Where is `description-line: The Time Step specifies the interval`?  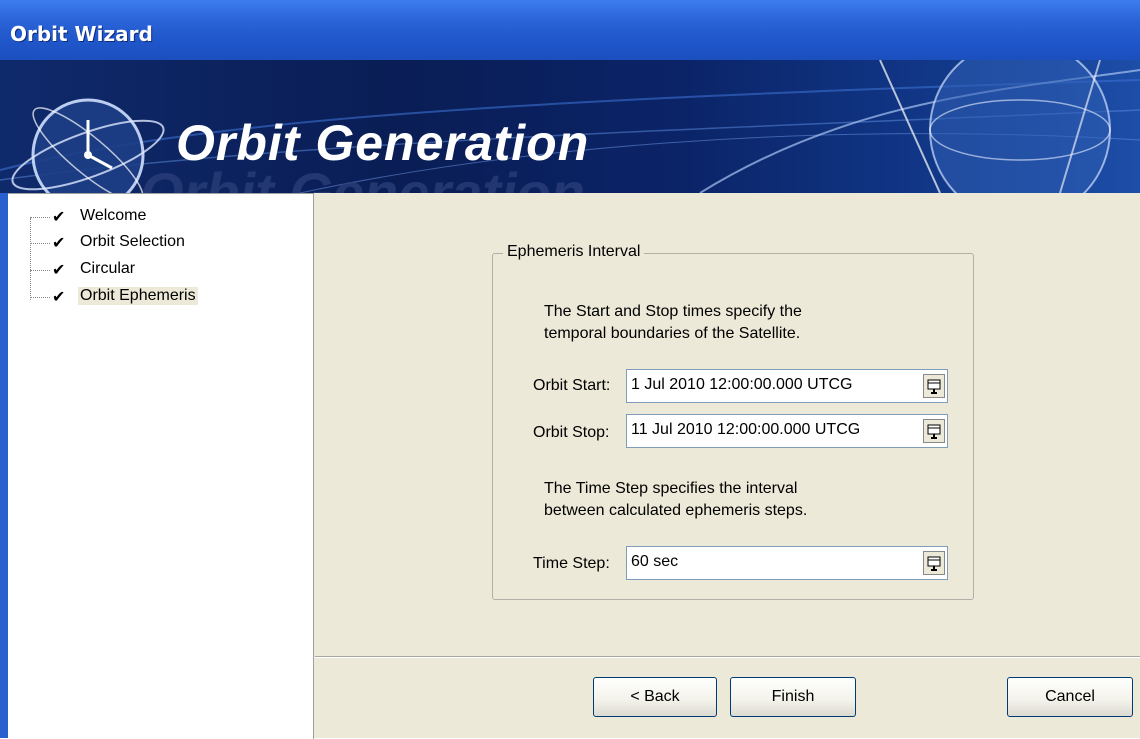 description-line: The Time Step specifies the interval is located at coordinates (671, 488).